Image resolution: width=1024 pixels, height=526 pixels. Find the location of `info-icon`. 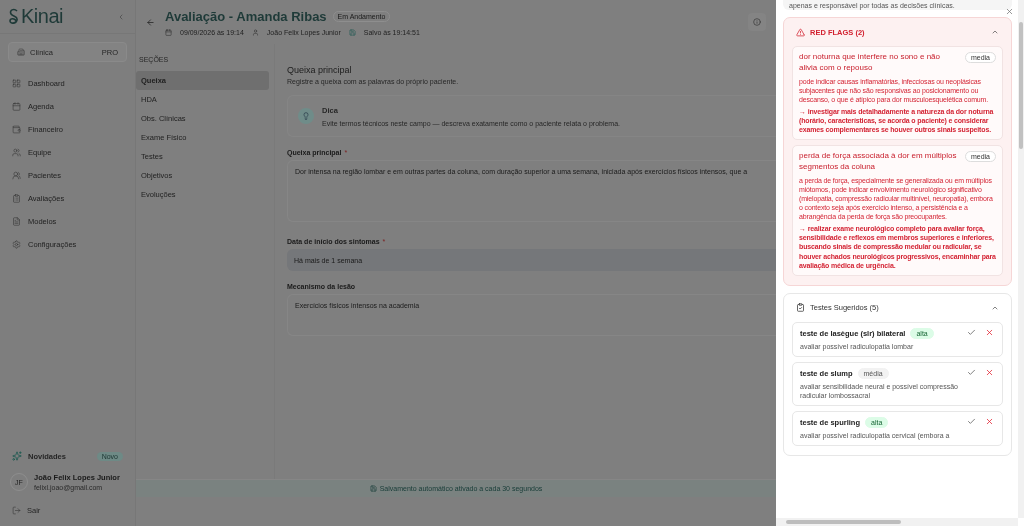

info-icon is located at coordinates (757, 22).